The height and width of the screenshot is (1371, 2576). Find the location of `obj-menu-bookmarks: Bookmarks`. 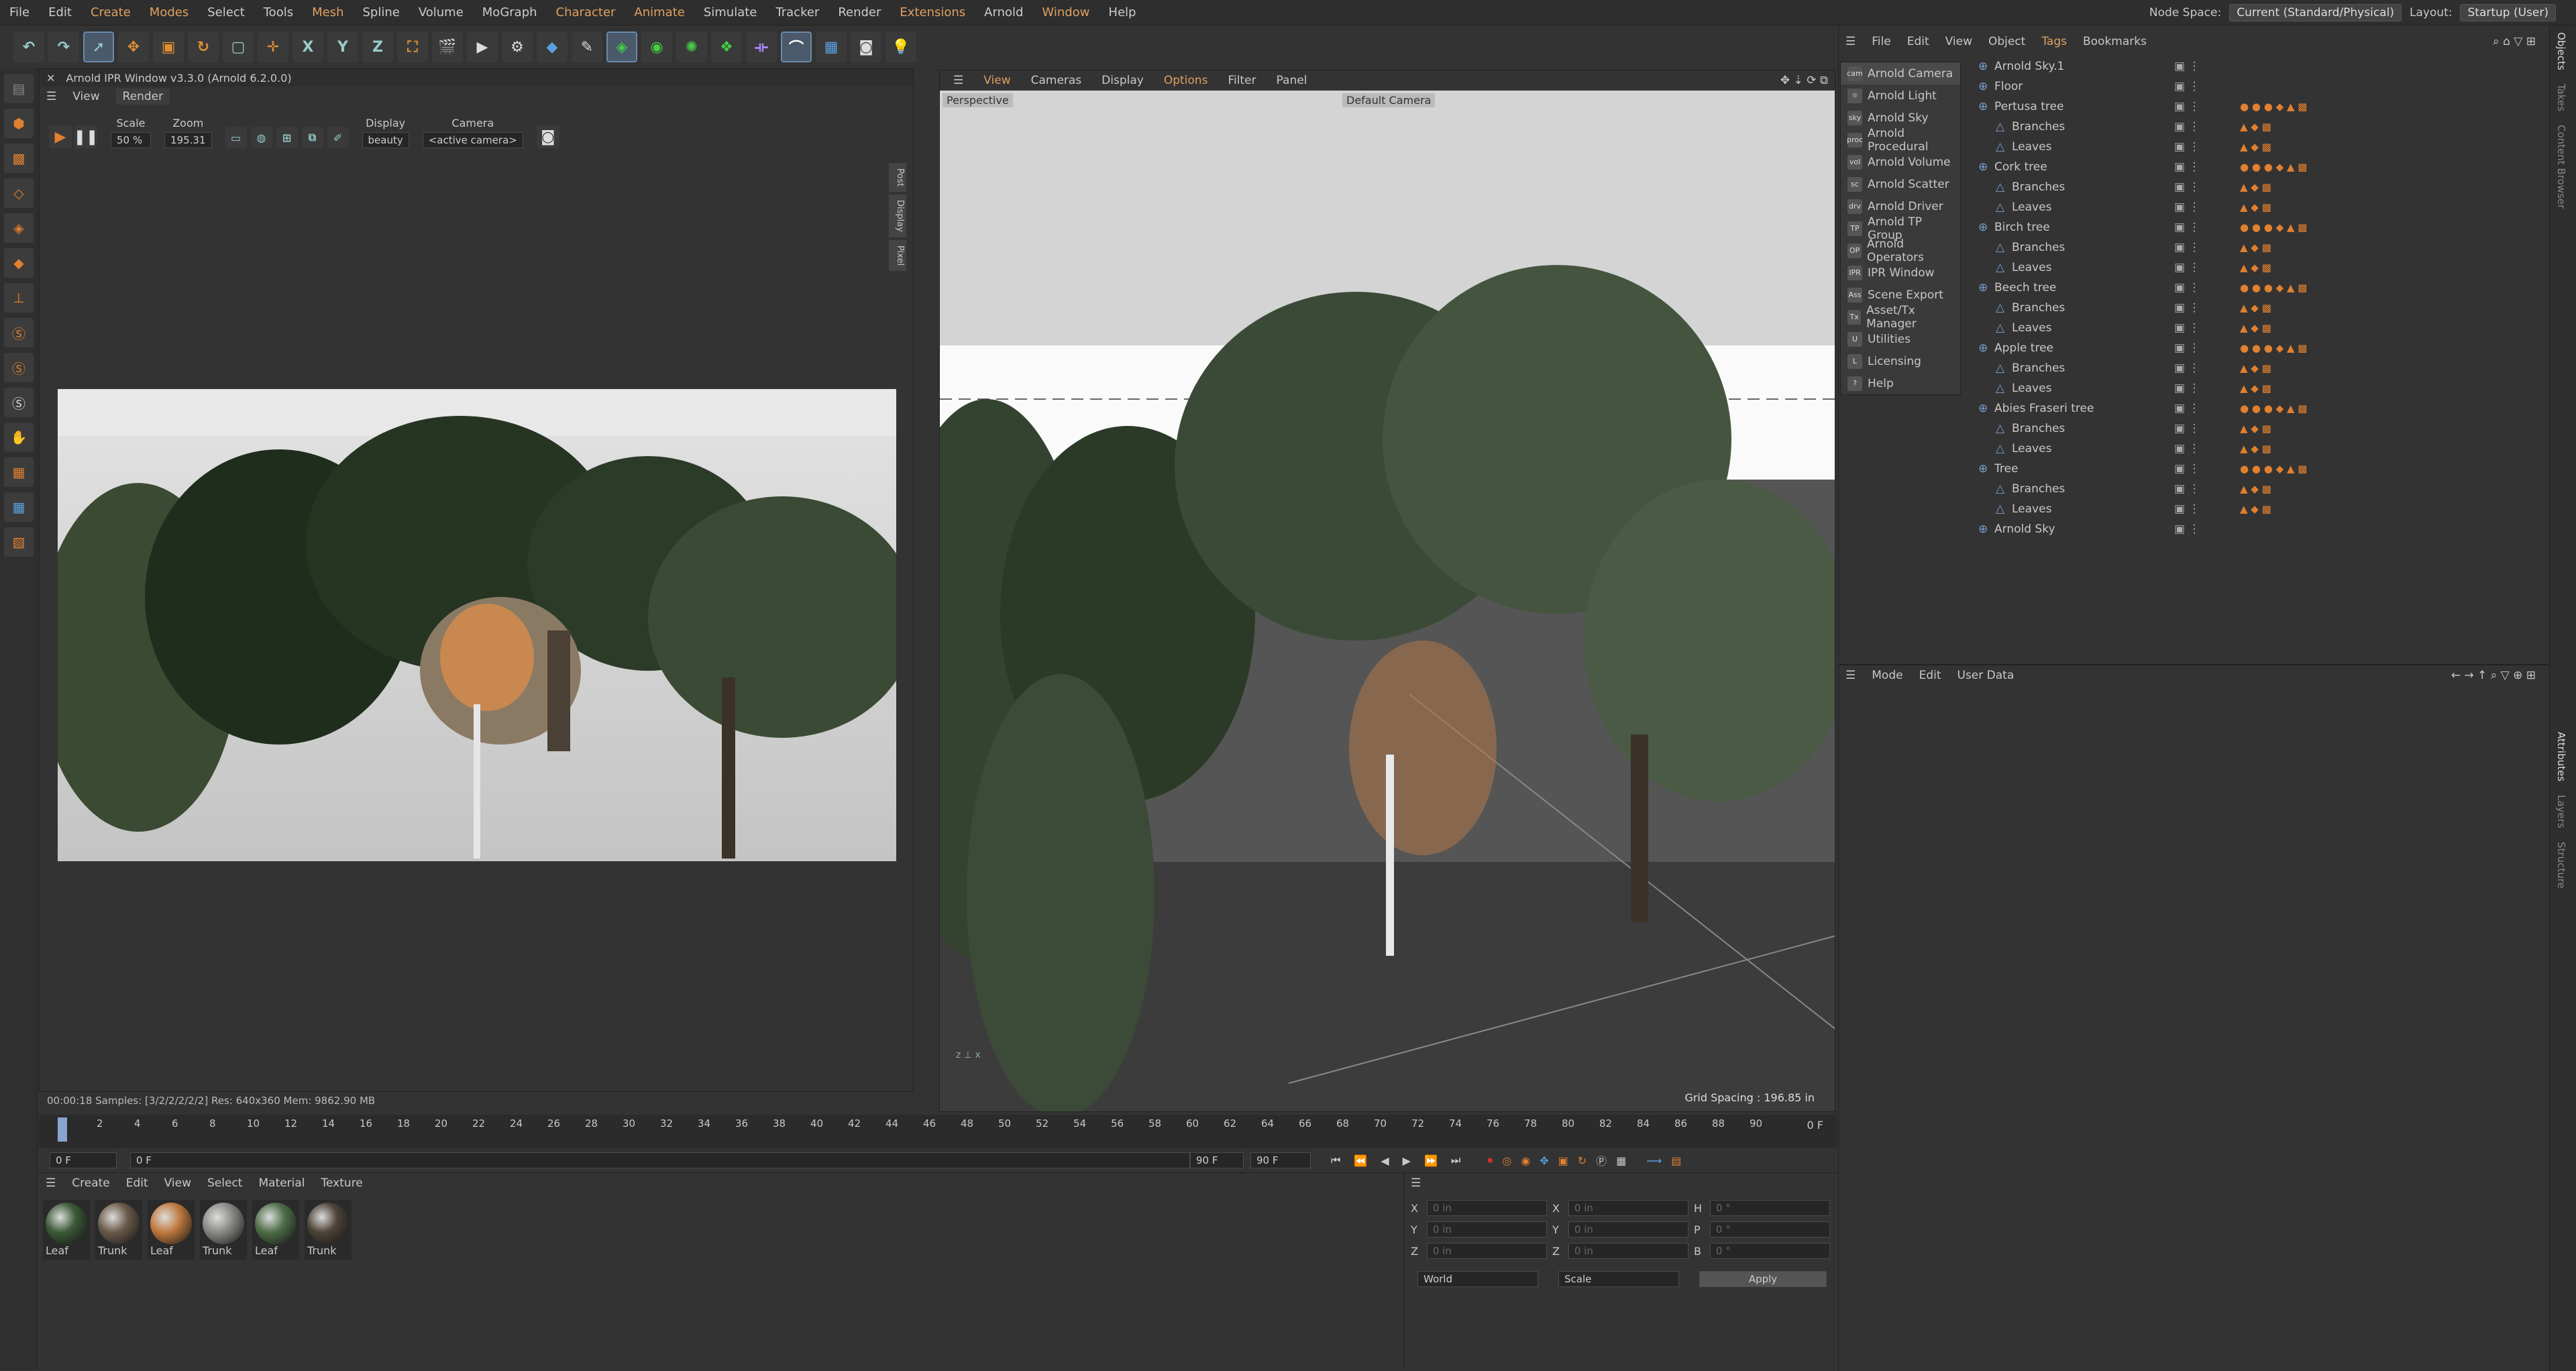

obj-menu-bookmarks: Bookmarks is located at coordinates (2115, 41).